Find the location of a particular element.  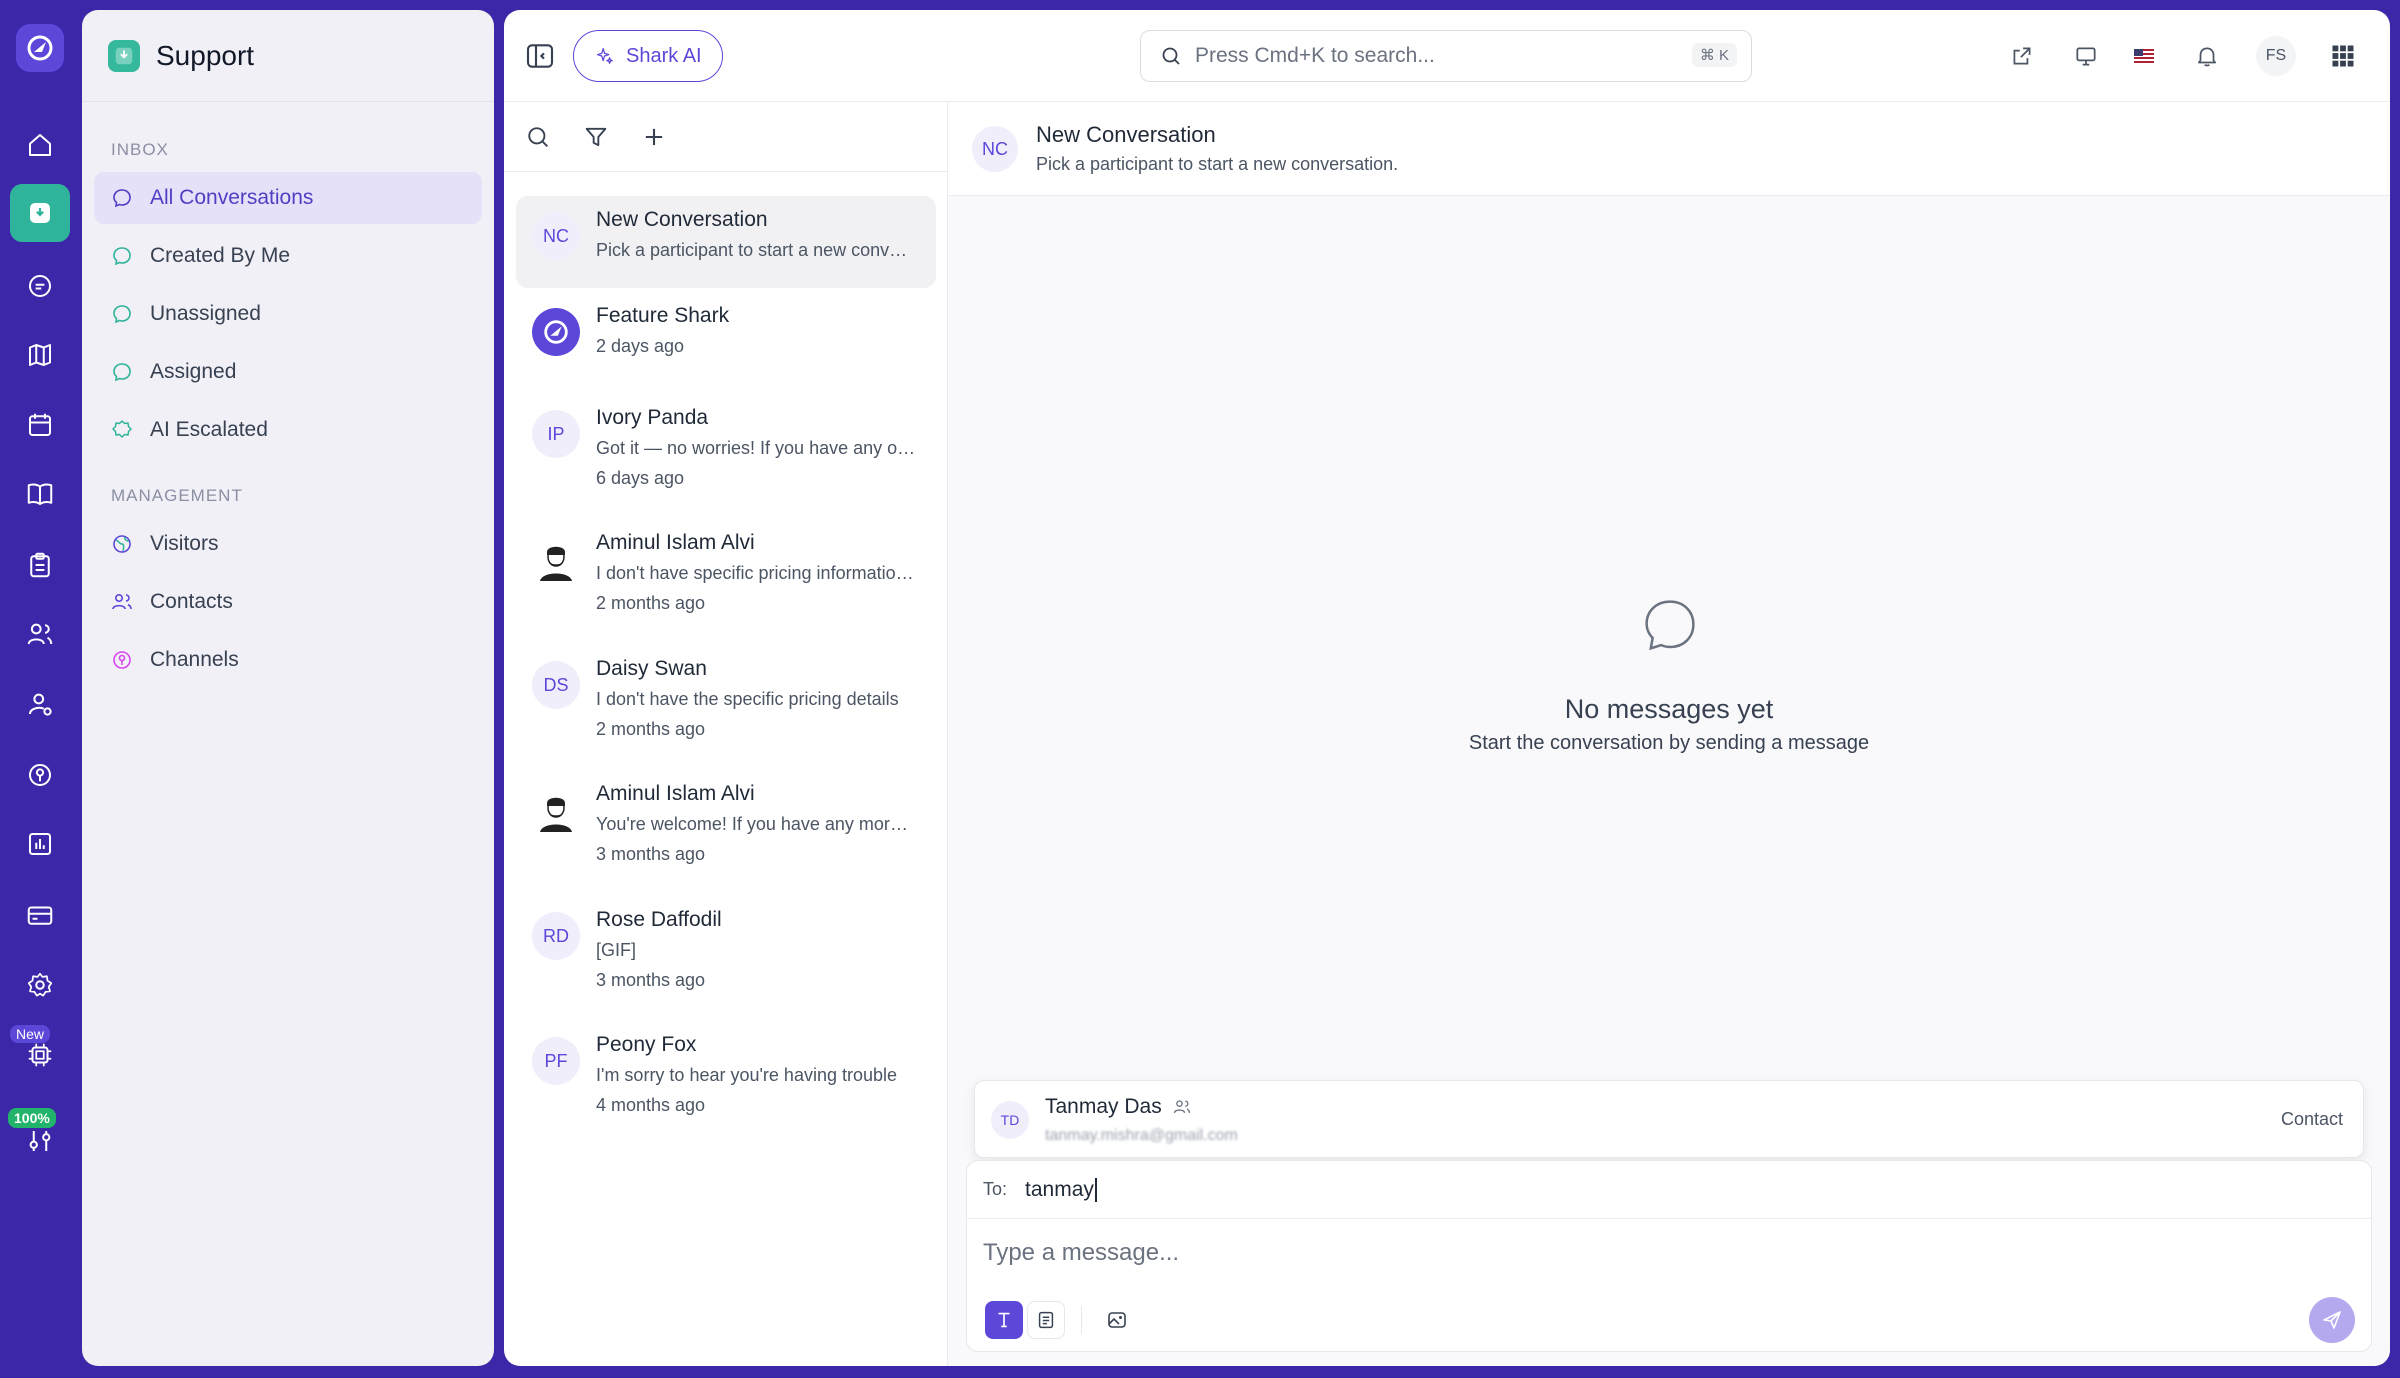

map-icon is located at coordinates (40, 355).